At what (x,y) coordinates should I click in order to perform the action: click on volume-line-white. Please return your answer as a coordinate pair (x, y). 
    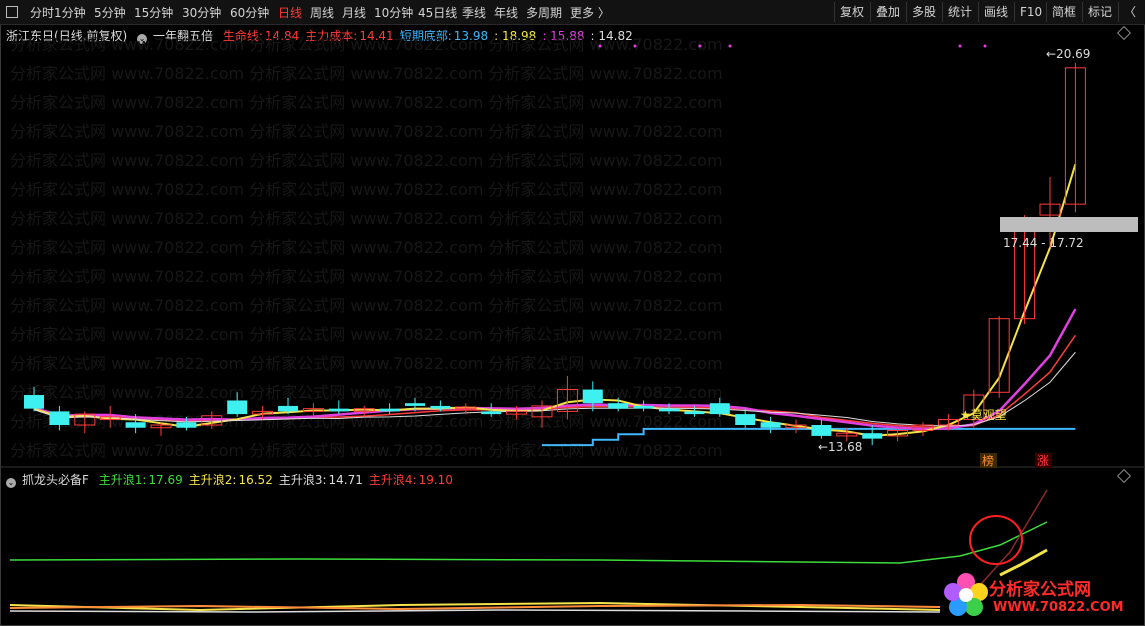
    Looking at the image, I should click on (475, 611).